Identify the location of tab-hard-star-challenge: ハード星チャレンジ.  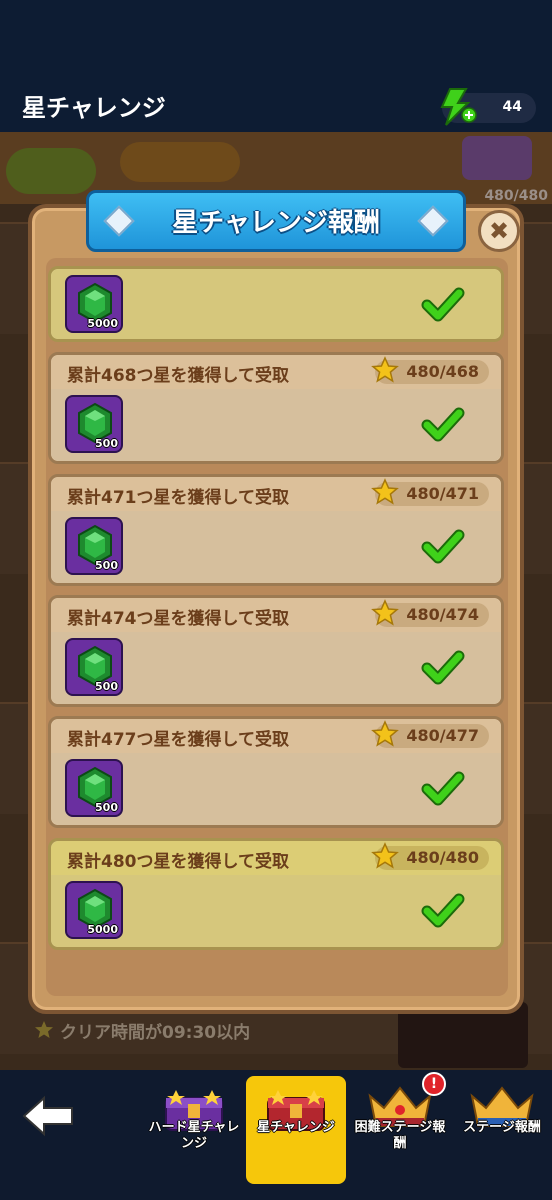
(194, 1130).